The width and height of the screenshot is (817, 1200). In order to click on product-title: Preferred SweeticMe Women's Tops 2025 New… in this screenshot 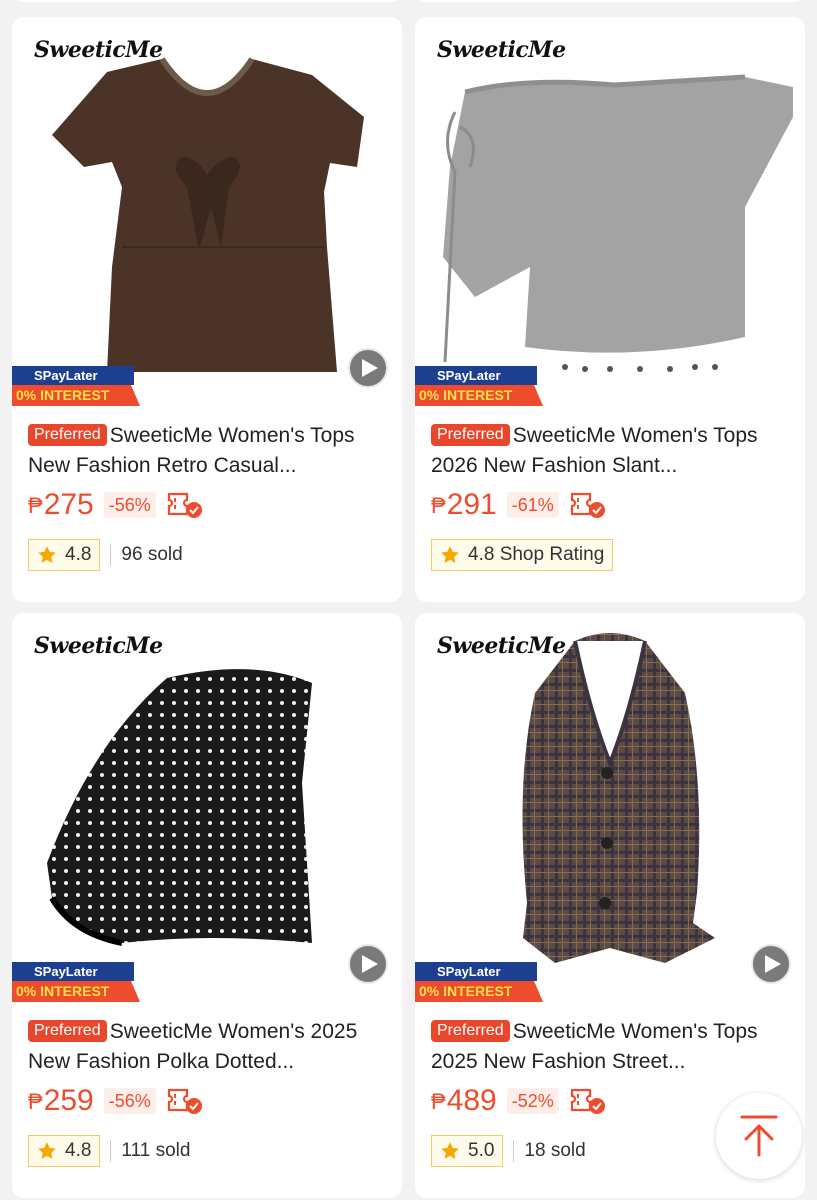, I will do `click(610, 1047)`.